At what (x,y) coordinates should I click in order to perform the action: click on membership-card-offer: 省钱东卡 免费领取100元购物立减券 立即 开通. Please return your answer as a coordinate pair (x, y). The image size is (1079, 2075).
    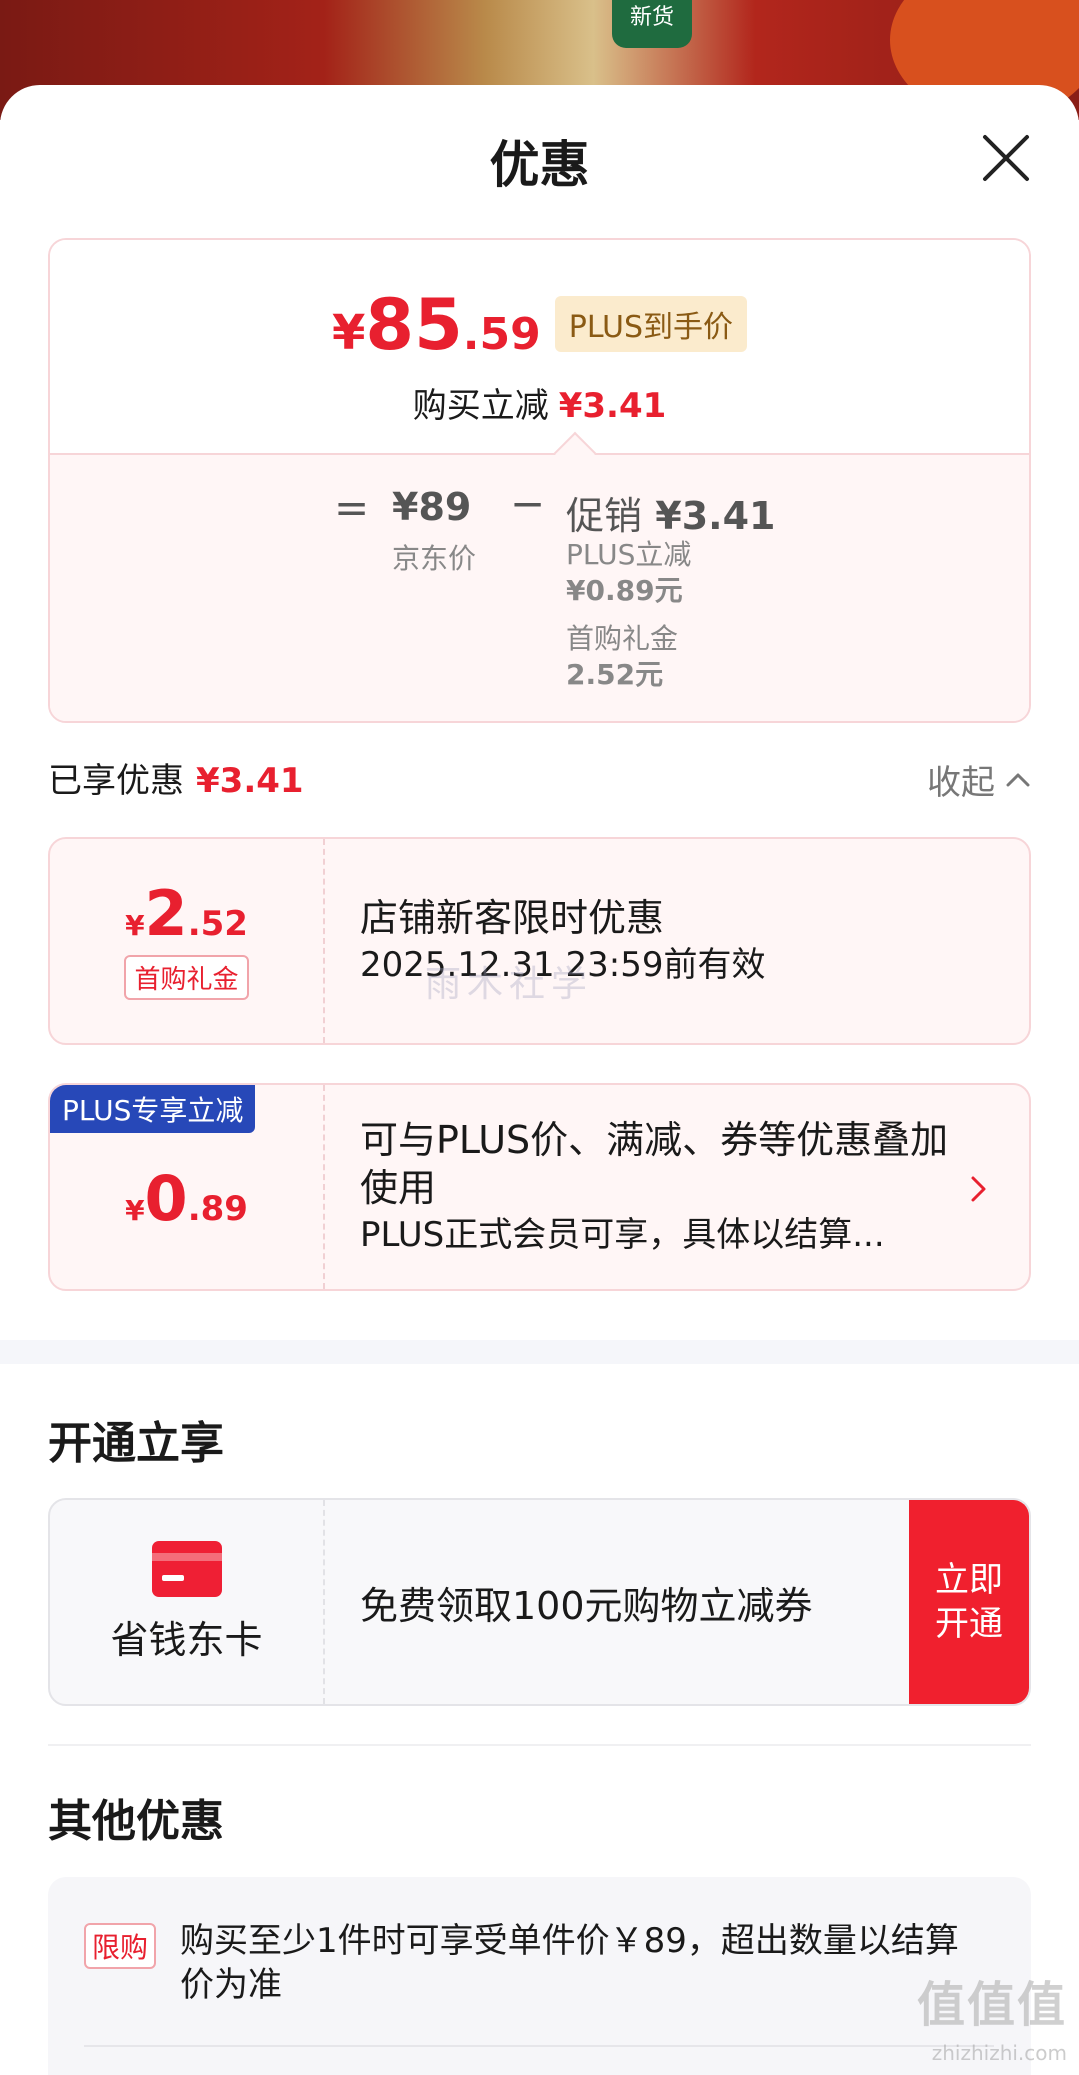
    Looking at the image, I should click on (539, 1602).